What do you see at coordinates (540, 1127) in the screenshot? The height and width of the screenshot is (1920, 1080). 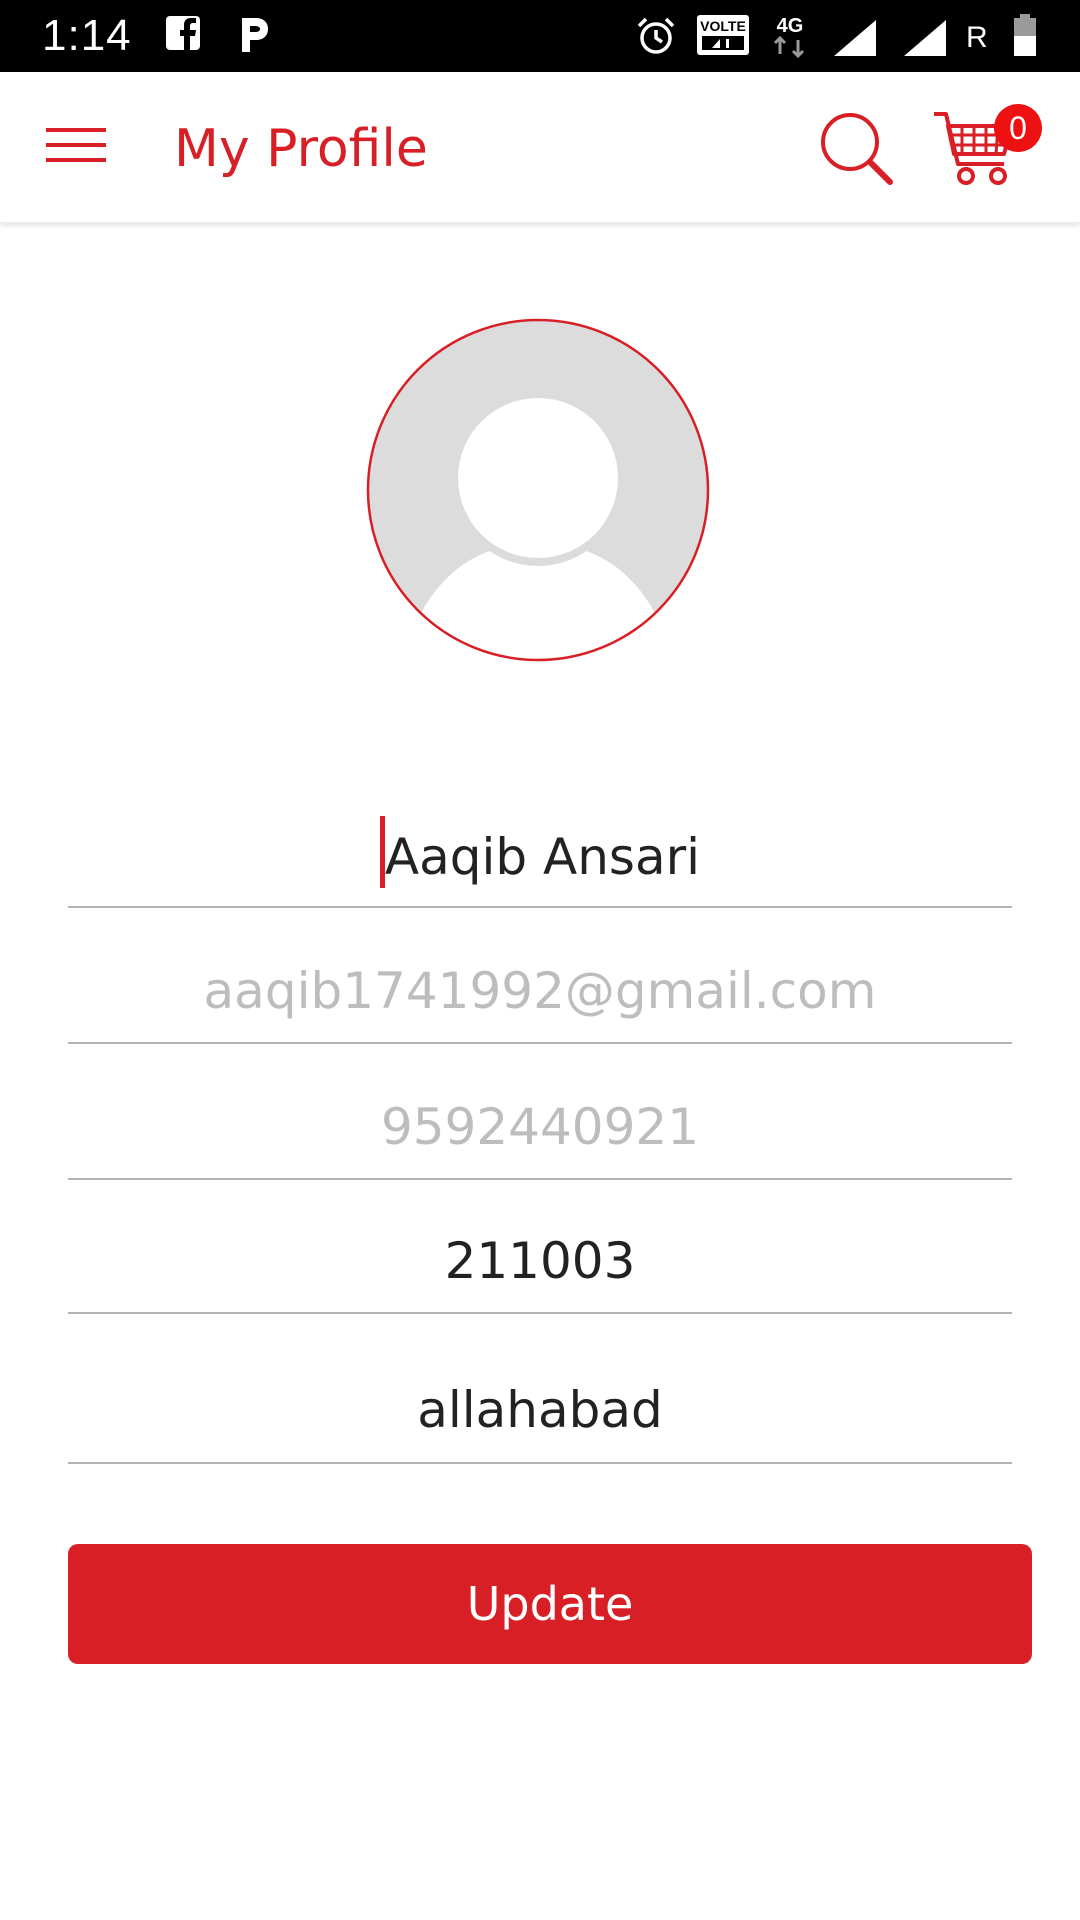 I see `phone-value: 9592440921` at bounding box center [540, 1127].